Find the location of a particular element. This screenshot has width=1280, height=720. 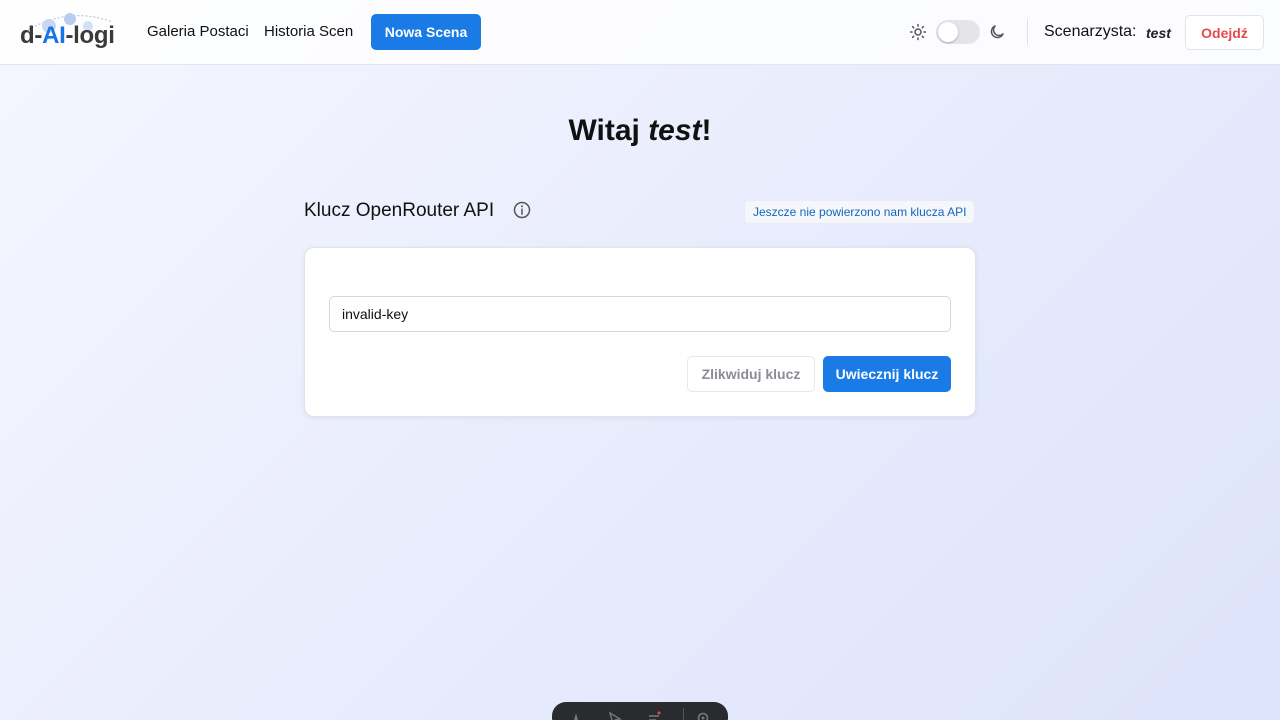

app-logo: d-AI-logi is located at coordinates (70, 32).